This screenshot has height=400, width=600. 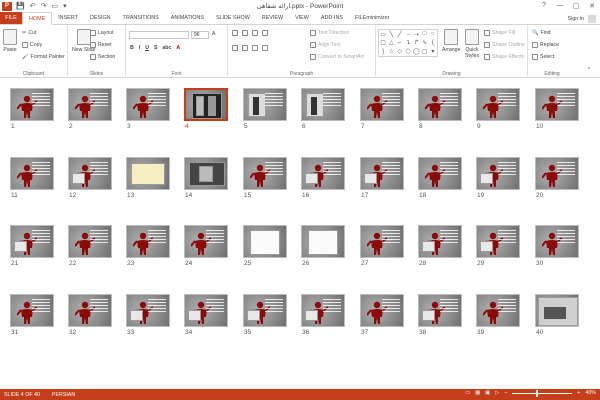 I want to click on find-button: 🔍 Find, so click(x=541, y=33).